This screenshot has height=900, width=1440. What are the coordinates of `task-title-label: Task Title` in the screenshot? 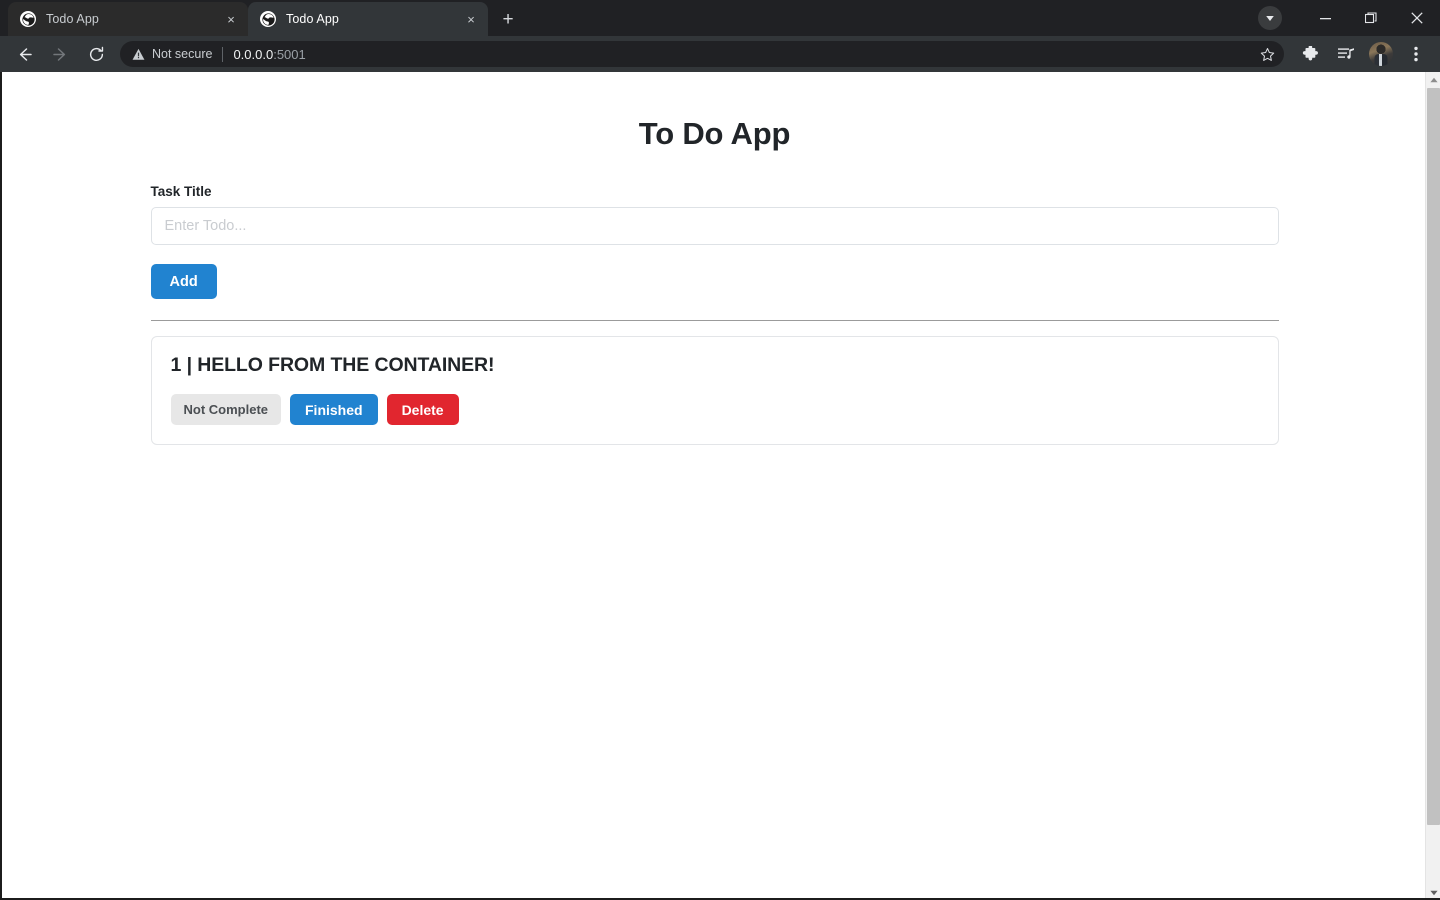 It's located at (181, 191).